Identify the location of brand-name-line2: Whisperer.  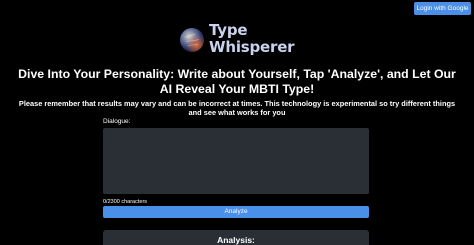
(252, 47).